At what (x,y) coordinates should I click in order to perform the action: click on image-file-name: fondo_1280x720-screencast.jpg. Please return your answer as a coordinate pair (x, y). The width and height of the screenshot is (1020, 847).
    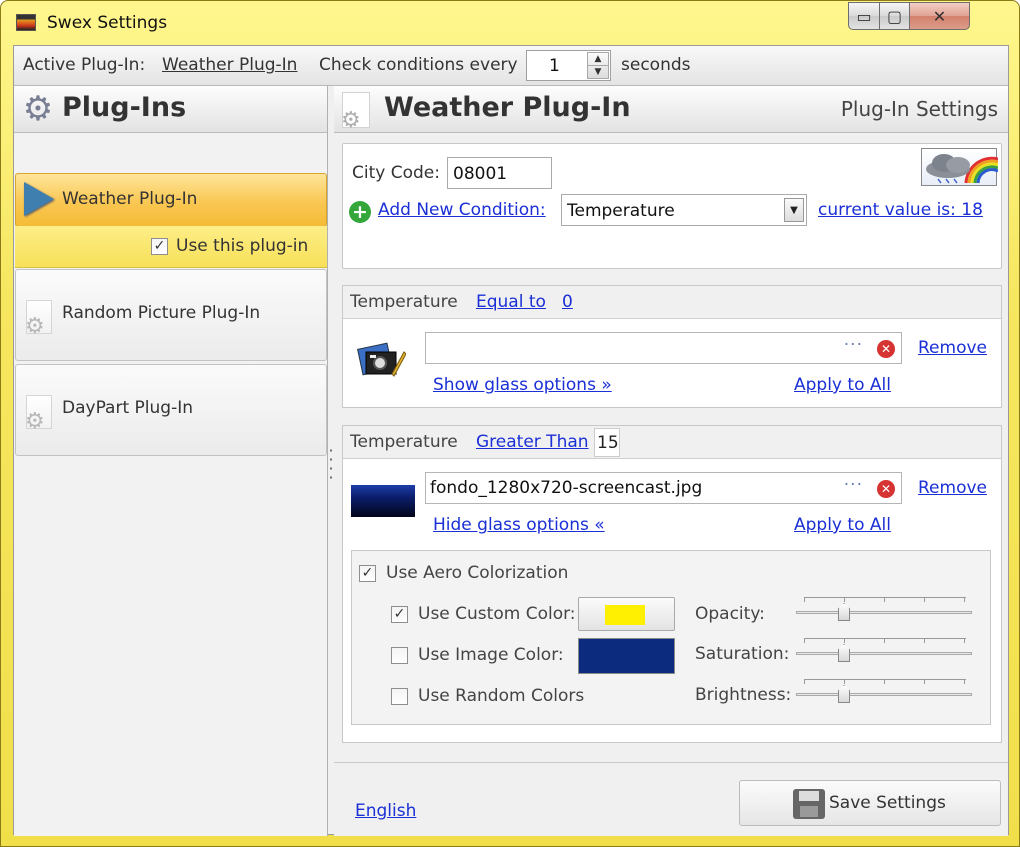
    Looking at the image, I should click on (566, 488).